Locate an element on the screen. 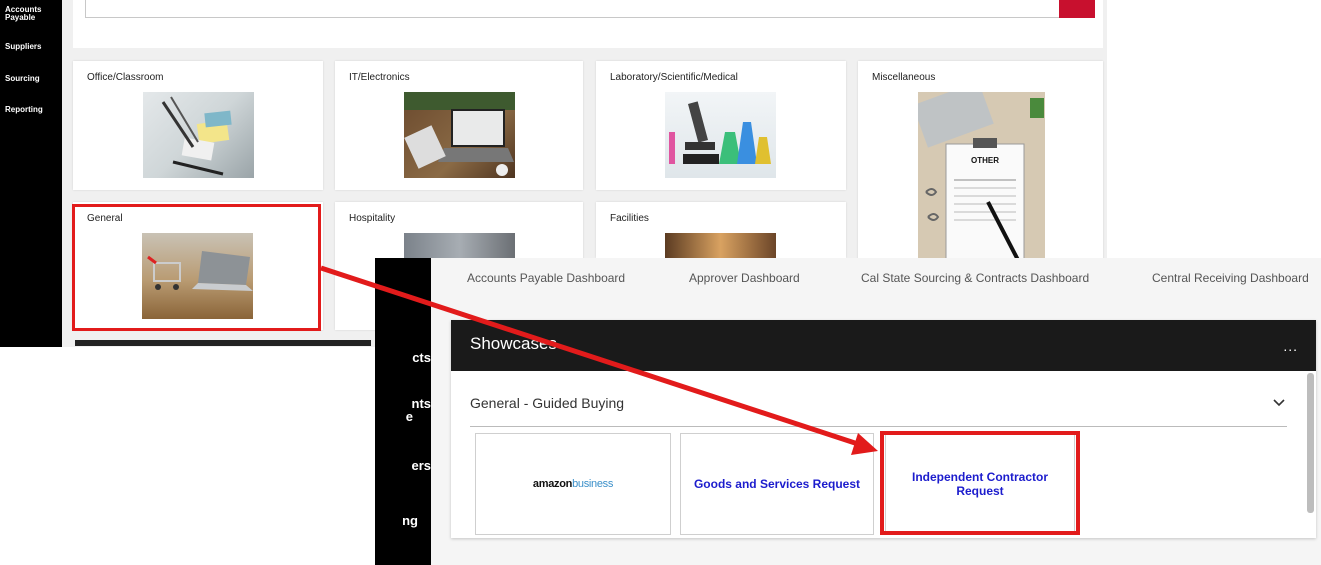  tile-goods-and-services-request: Goods and Services Request is located at coordinates (777, 484).